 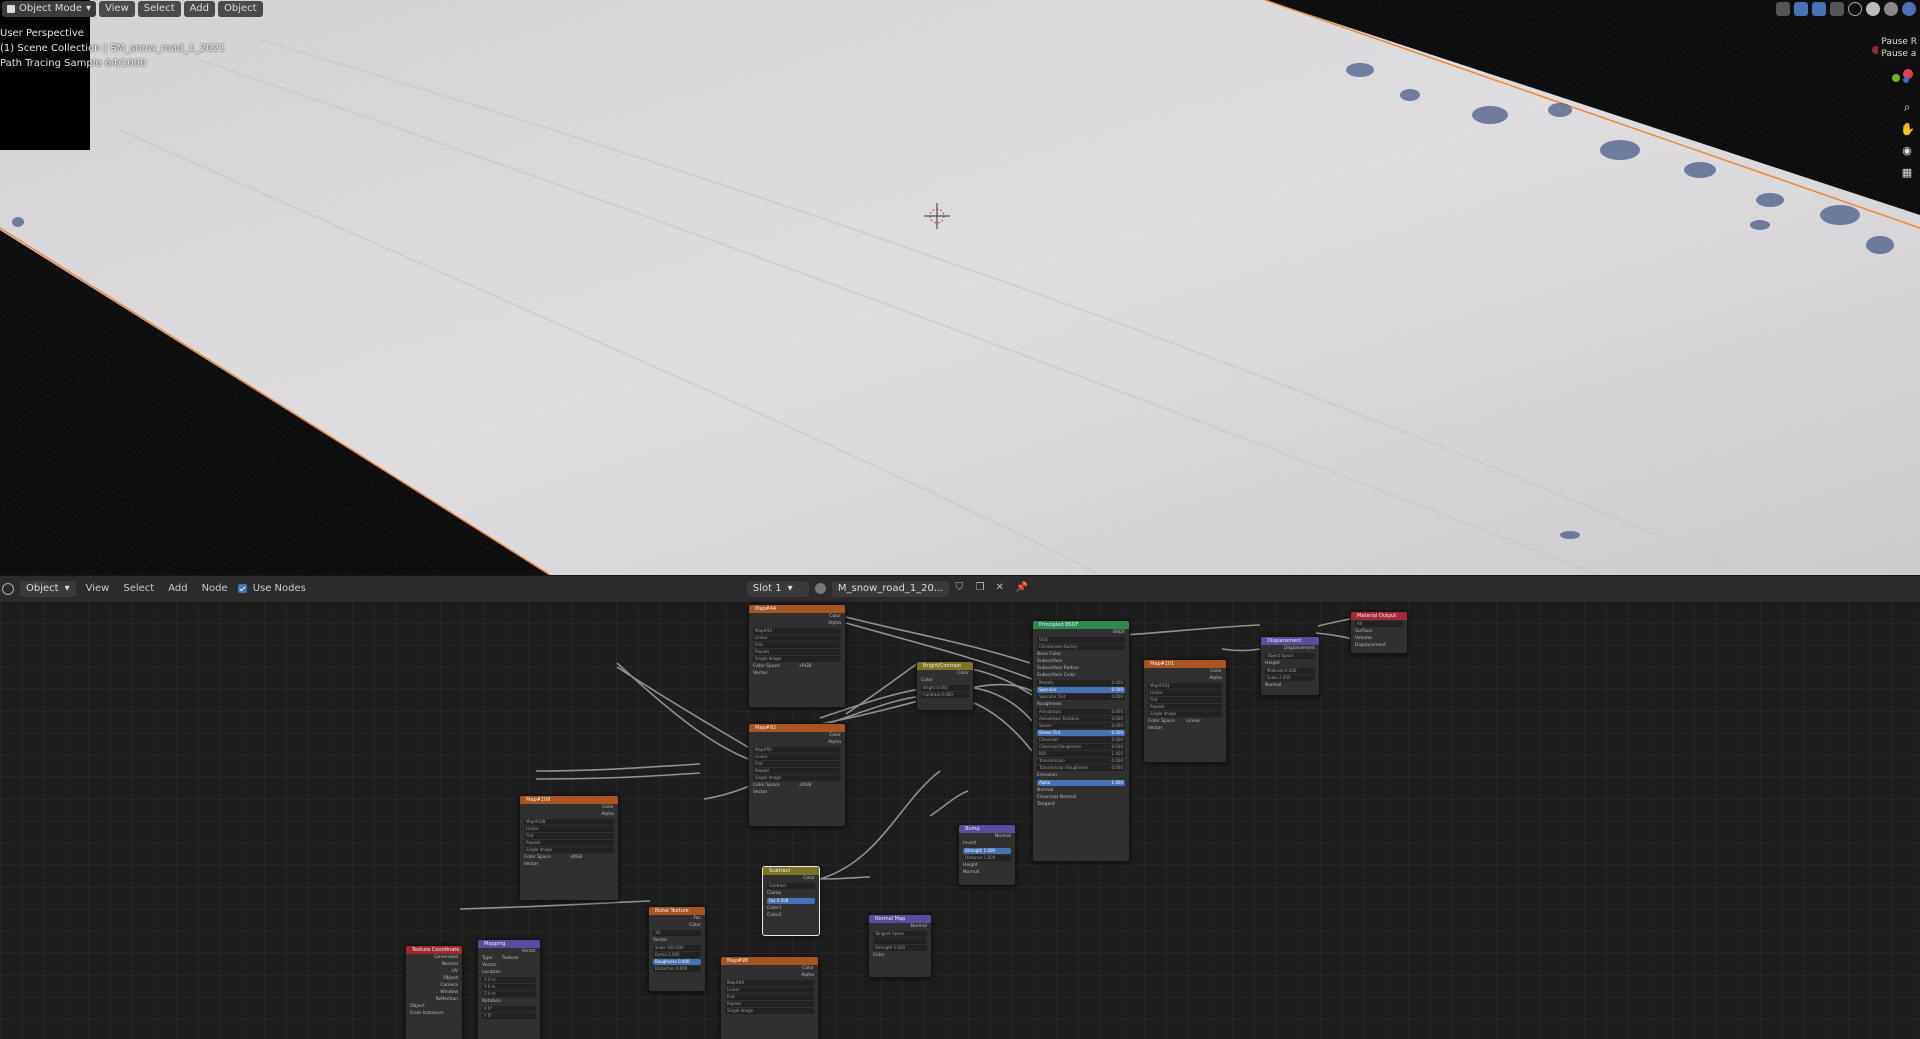 I want to click on from-instancer-checkbox: From Instancer, so click(x=434, y=1013).